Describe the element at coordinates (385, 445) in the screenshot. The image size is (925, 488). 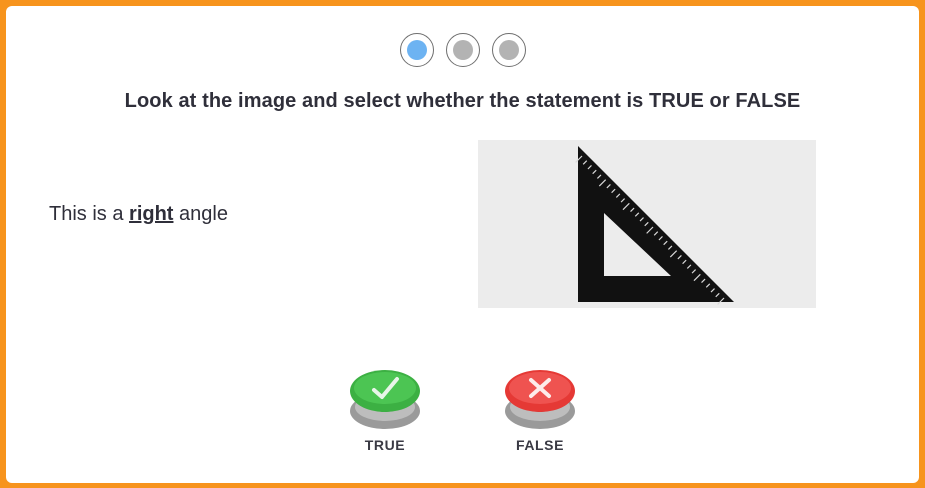
I see `true-label: TRUE` at that location.